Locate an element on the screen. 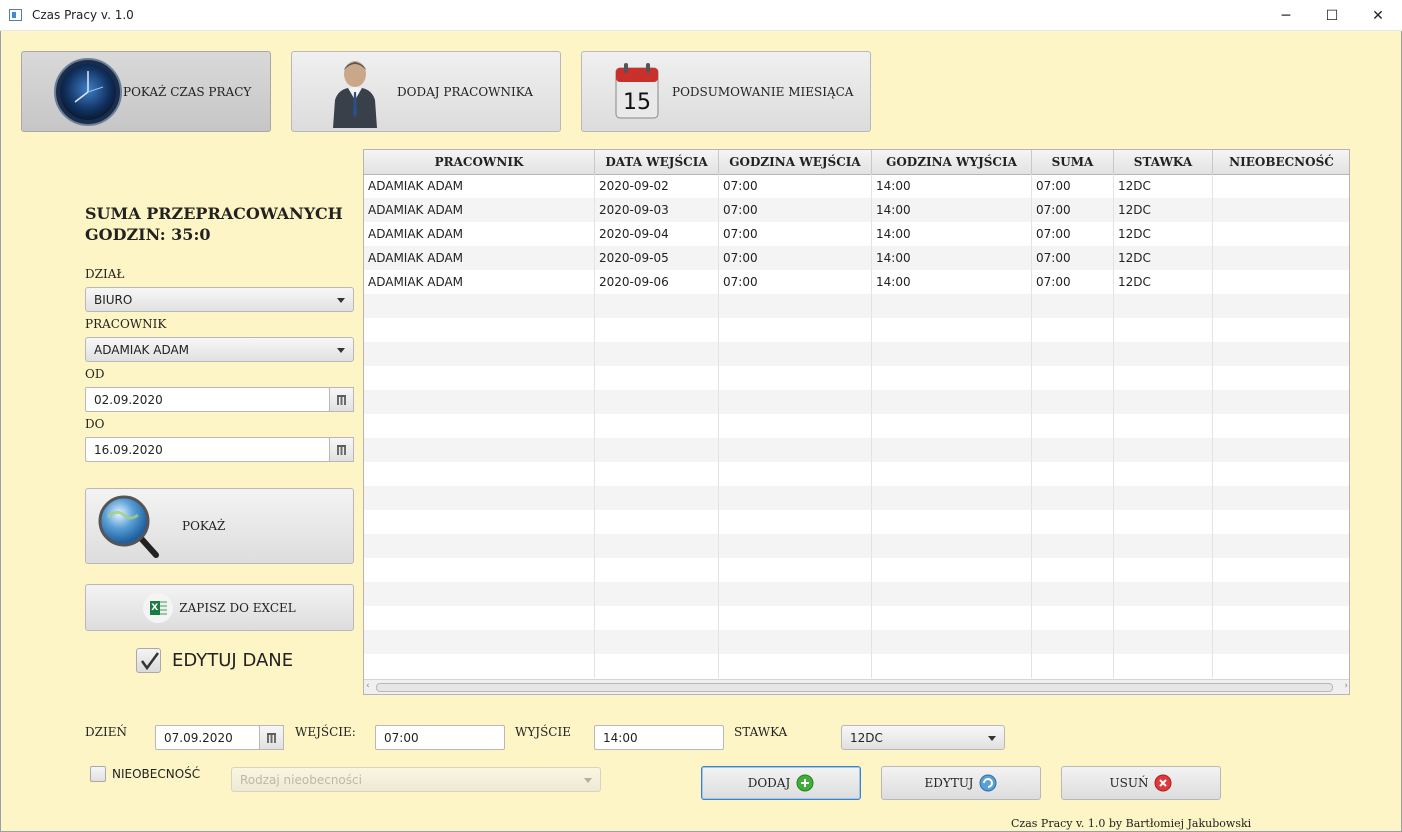 The height and width of the screenshot is (832, 1402). close-button: ✕ is located at coordinates (1378, 15).